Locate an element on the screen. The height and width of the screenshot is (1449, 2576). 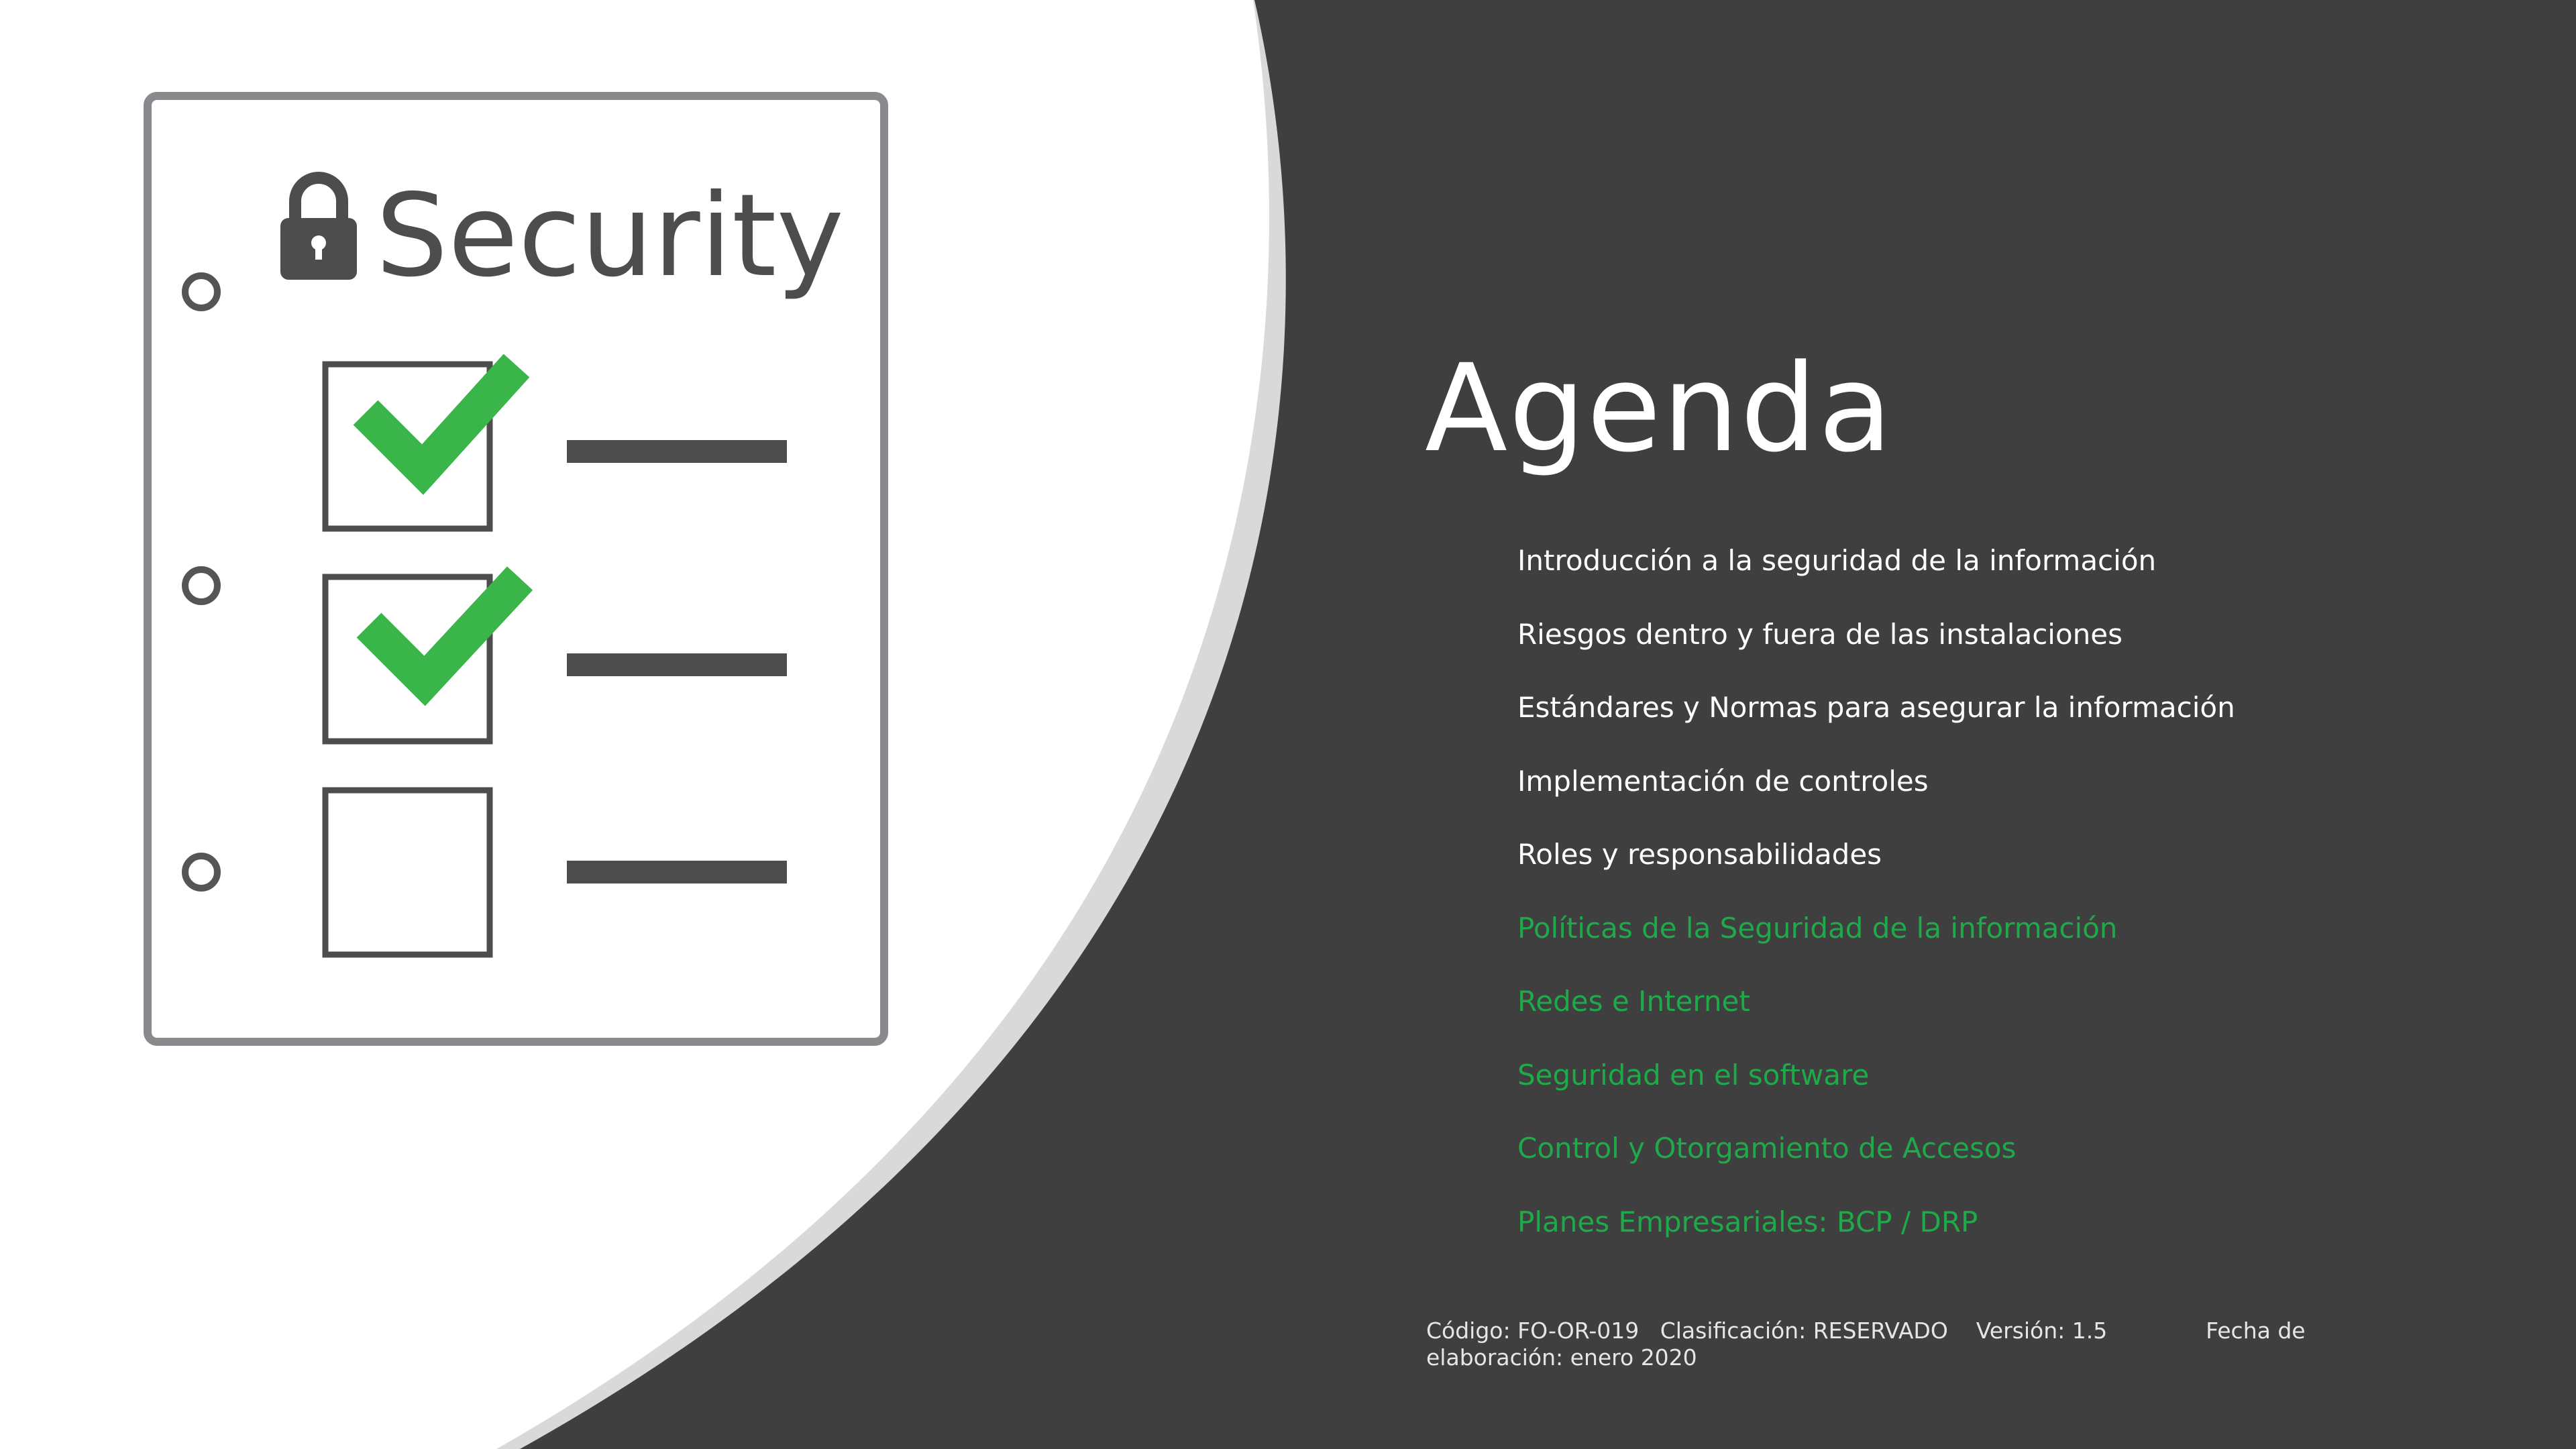
agenda-item: Planes Empresariales: BCP / DRP is located at coordinates (1747, 1221).